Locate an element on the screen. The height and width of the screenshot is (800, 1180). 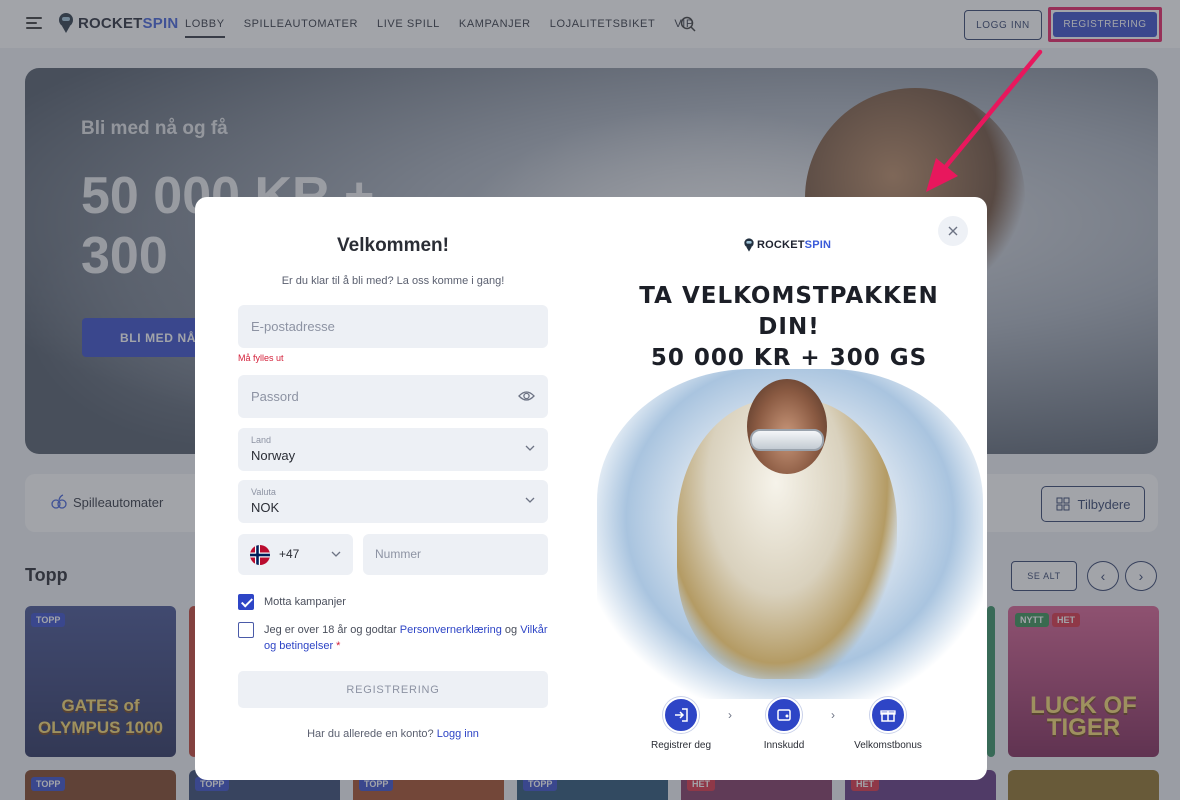
promotions-checkbox-row: Motta kampanjer is located at coordinates (292, 602).